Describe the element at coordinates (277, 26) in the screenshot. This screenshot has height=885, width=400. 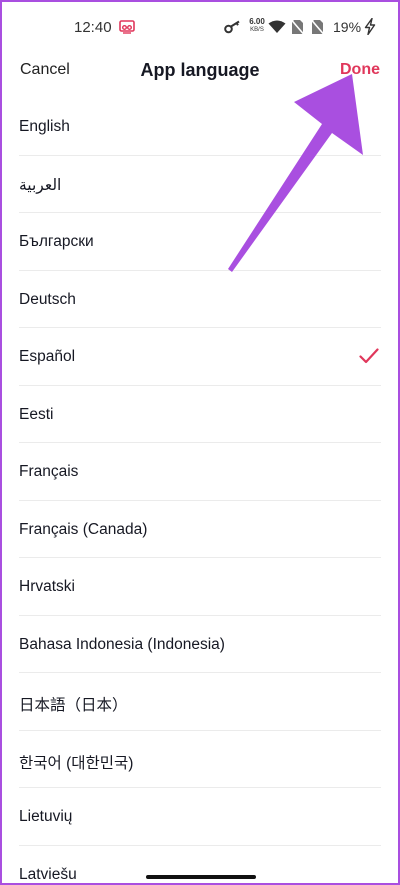
I see `wifi-icon` at that location.